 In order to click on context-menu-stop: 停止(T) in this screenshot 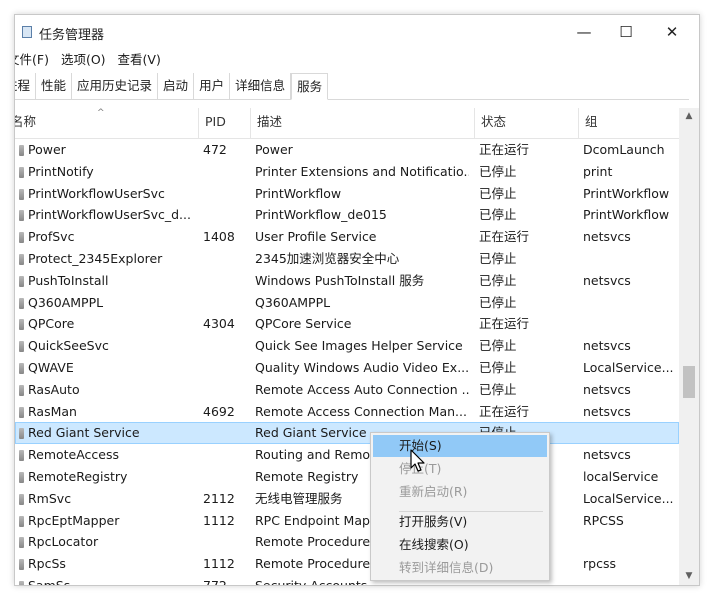, I will do `click(460, 469)`.